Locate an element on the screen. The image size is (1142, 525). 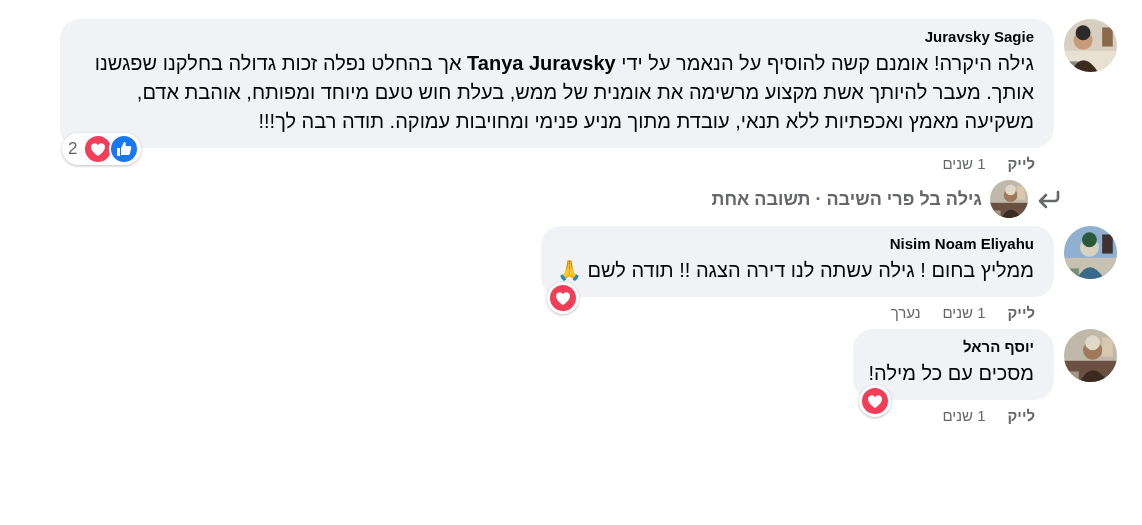
edited-label: נערך is located at coordinates (905, 312).